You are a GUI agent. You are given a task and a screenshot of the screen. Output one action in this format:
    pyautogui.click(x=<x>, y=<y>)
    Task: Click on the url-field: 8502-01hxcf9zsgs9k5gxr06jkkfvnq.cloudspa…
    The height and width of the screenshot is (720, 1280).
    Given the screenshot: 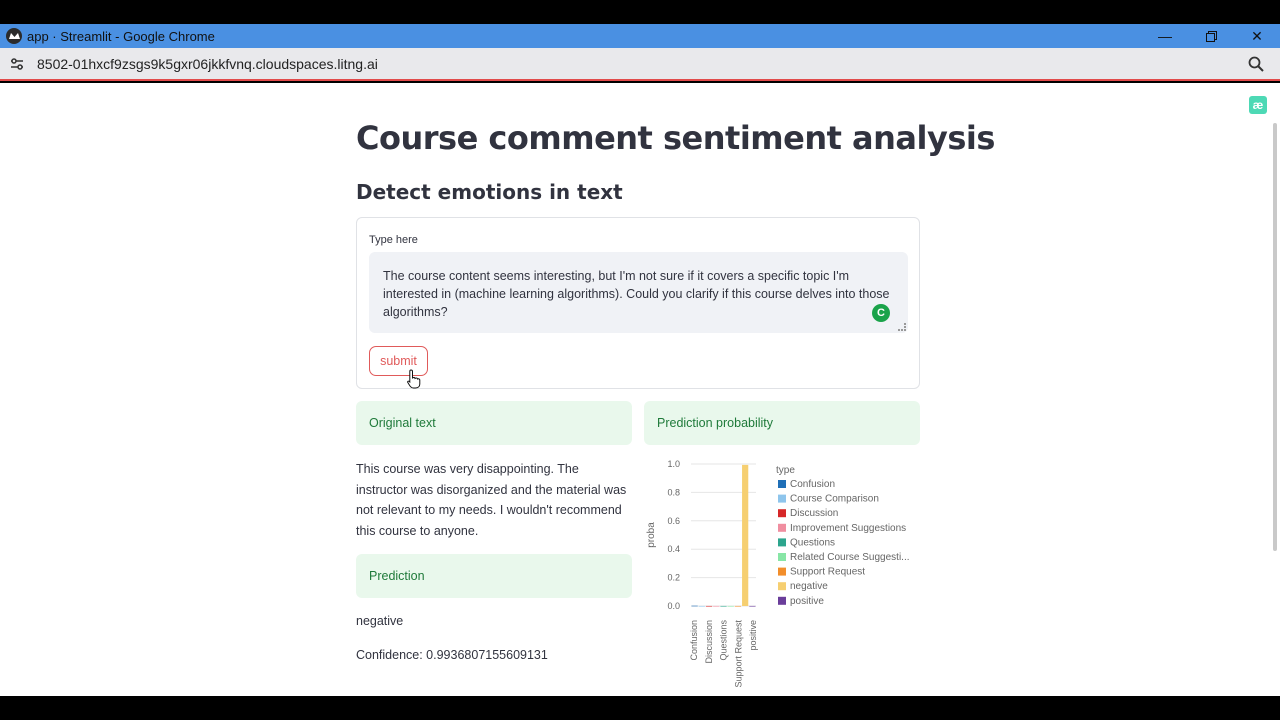 What is the action you would take?
    pyautogui.click(x=207, y=64)
    